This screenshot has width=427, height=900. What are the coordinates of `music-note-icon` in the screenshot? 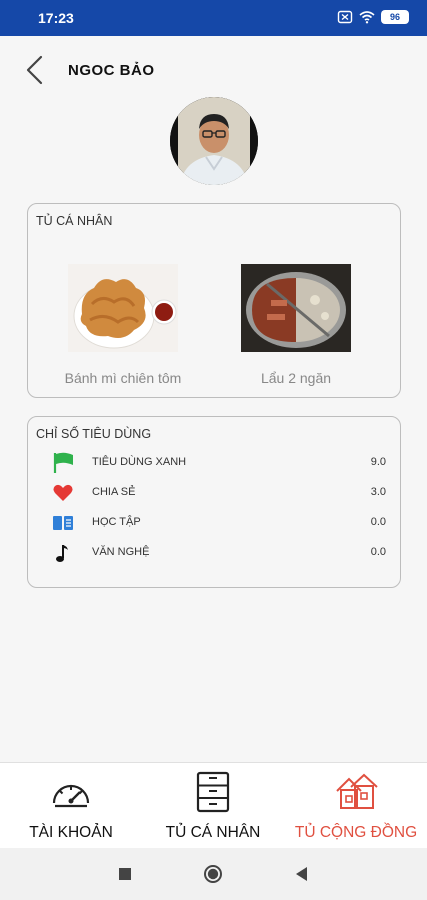 It's located at (62, 553).